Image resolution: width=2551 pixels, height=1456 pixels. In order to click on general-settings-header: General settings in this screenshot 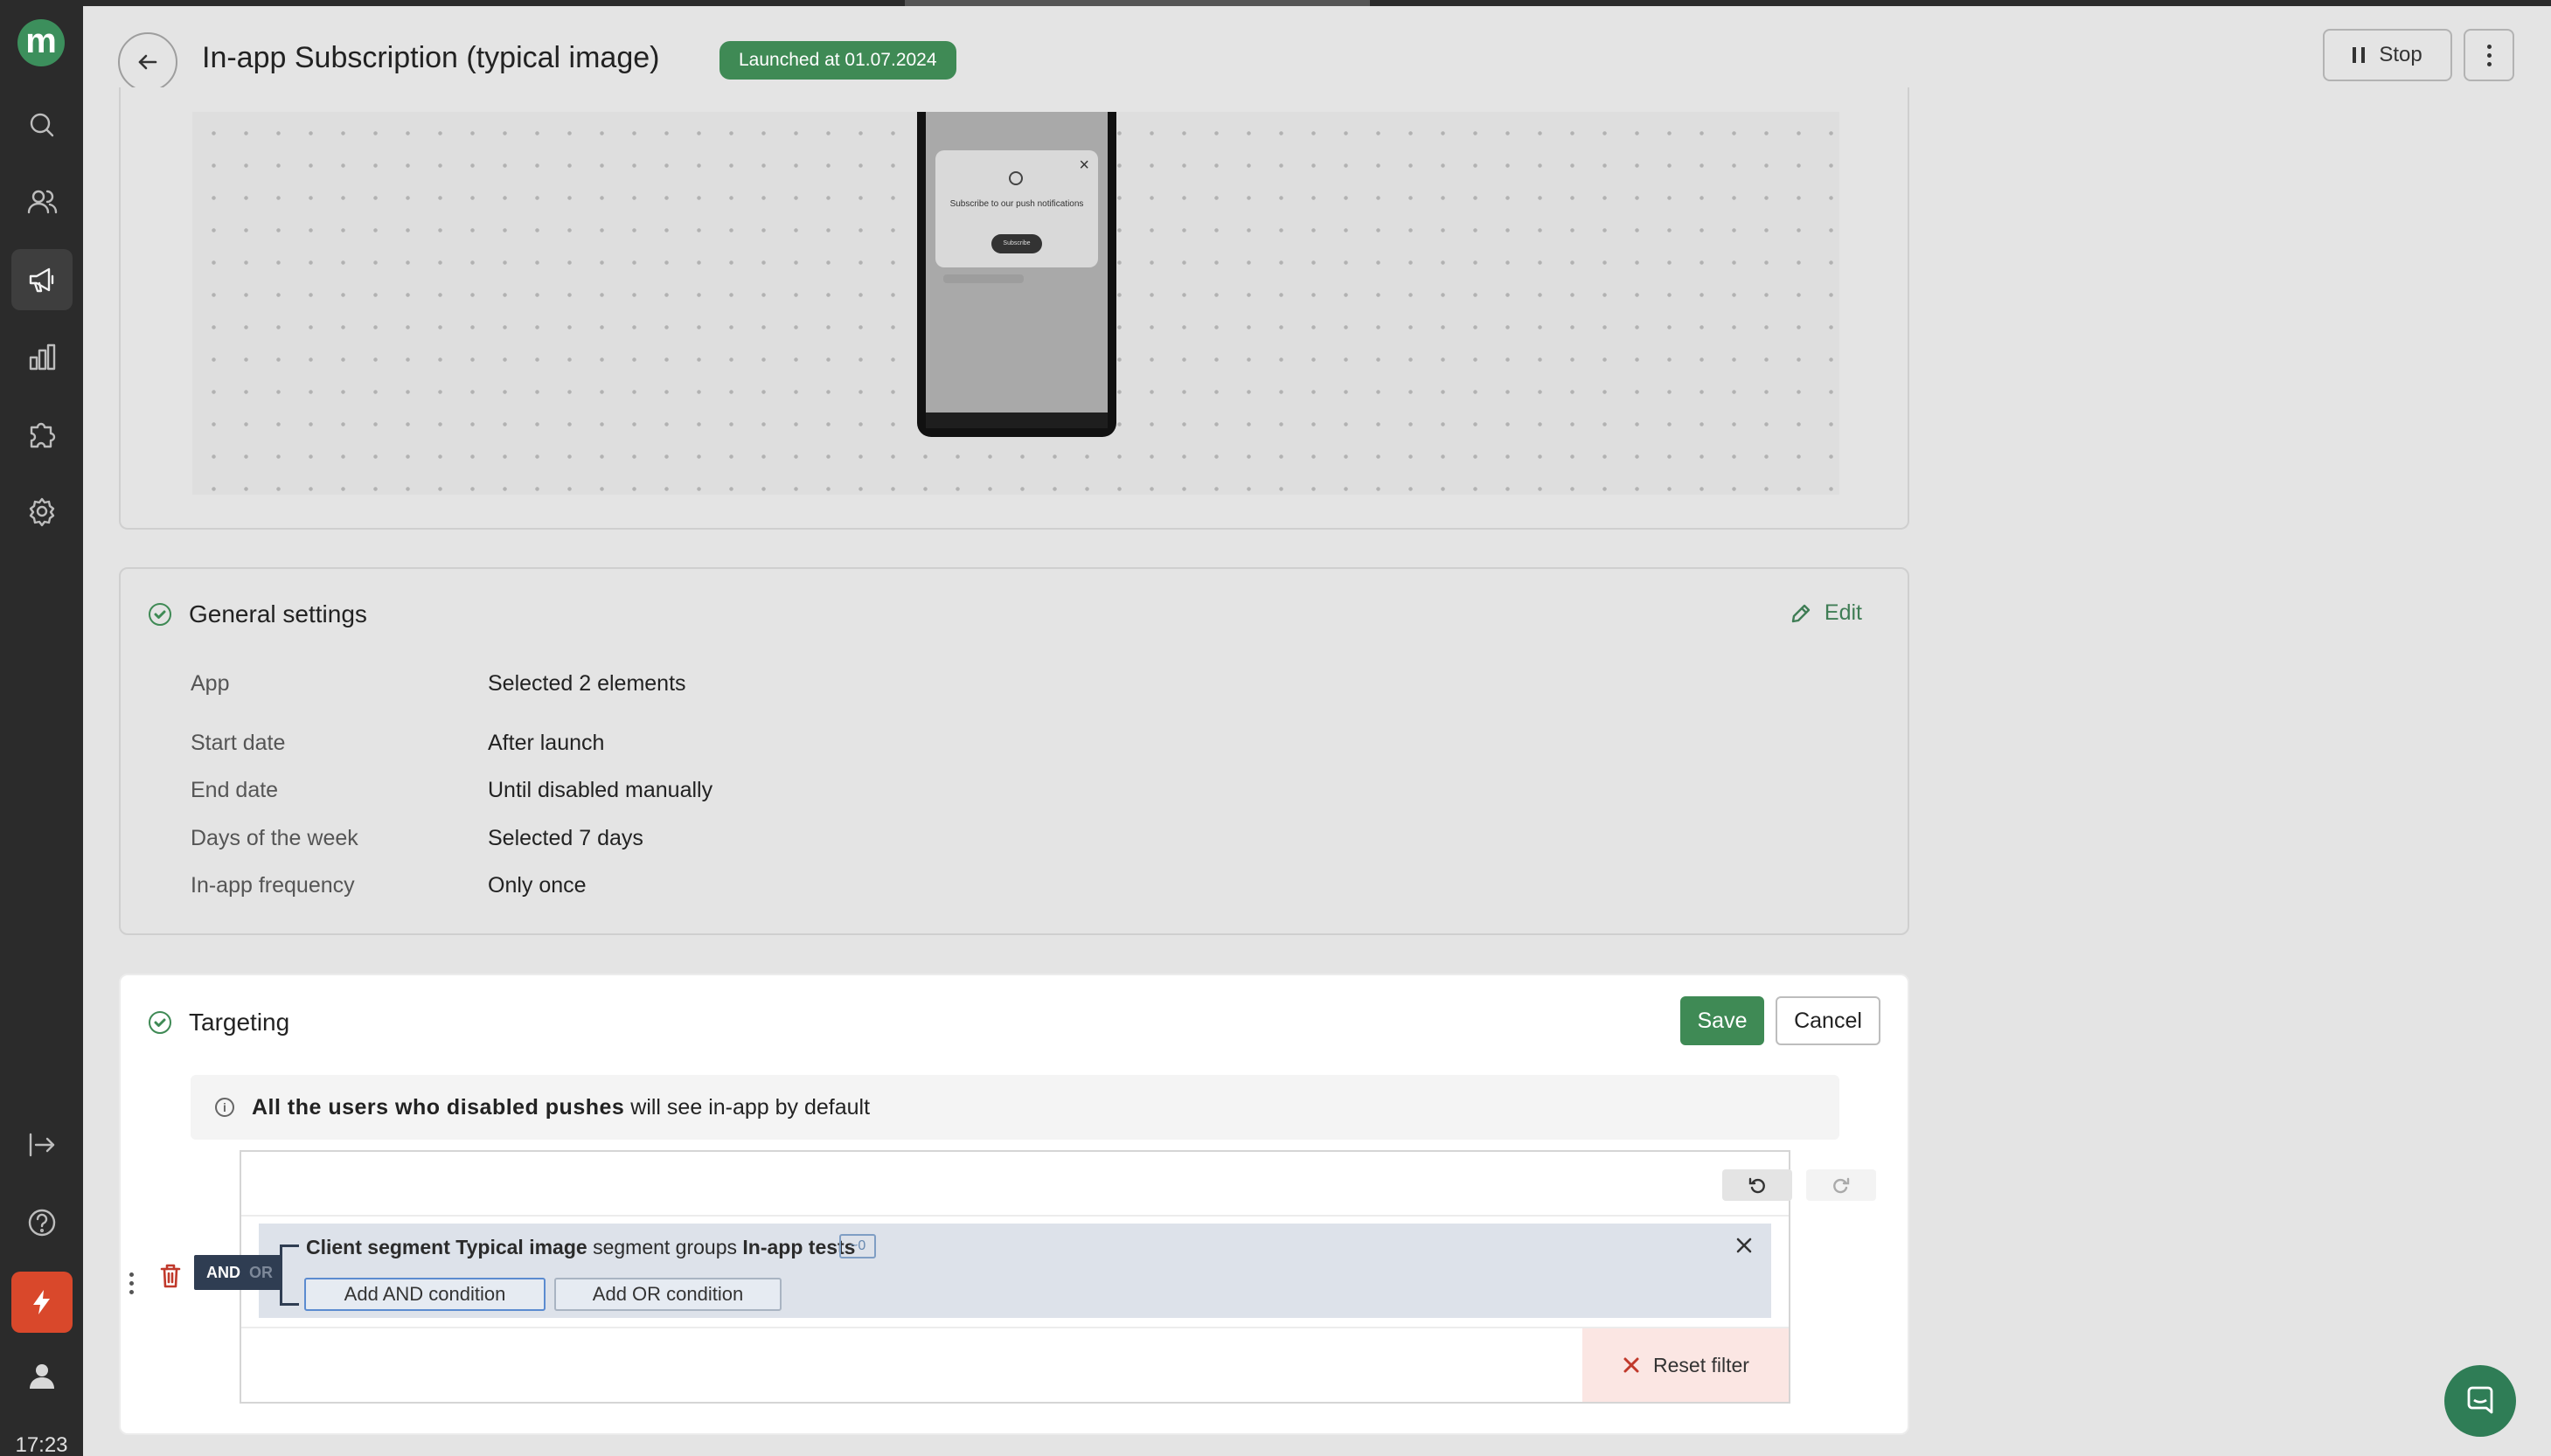, I will do `click(258, 614)`.